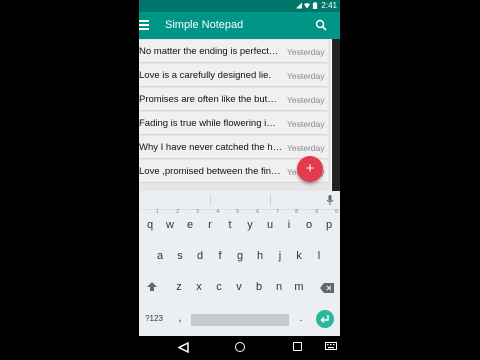 The height and width of the screenshot is (360, 480). Describe the element at coordinates (239, 287) in the screenshot. I see `key-v: v` at that location.